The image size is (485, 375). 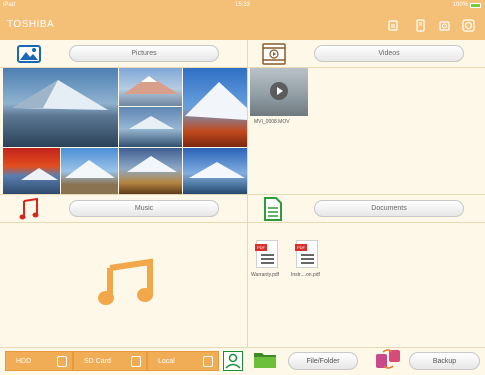 What do you see at coordinates (444, 361) in the screenshot?
I see `backup-button: Backup` at bounding box center [444, 361].